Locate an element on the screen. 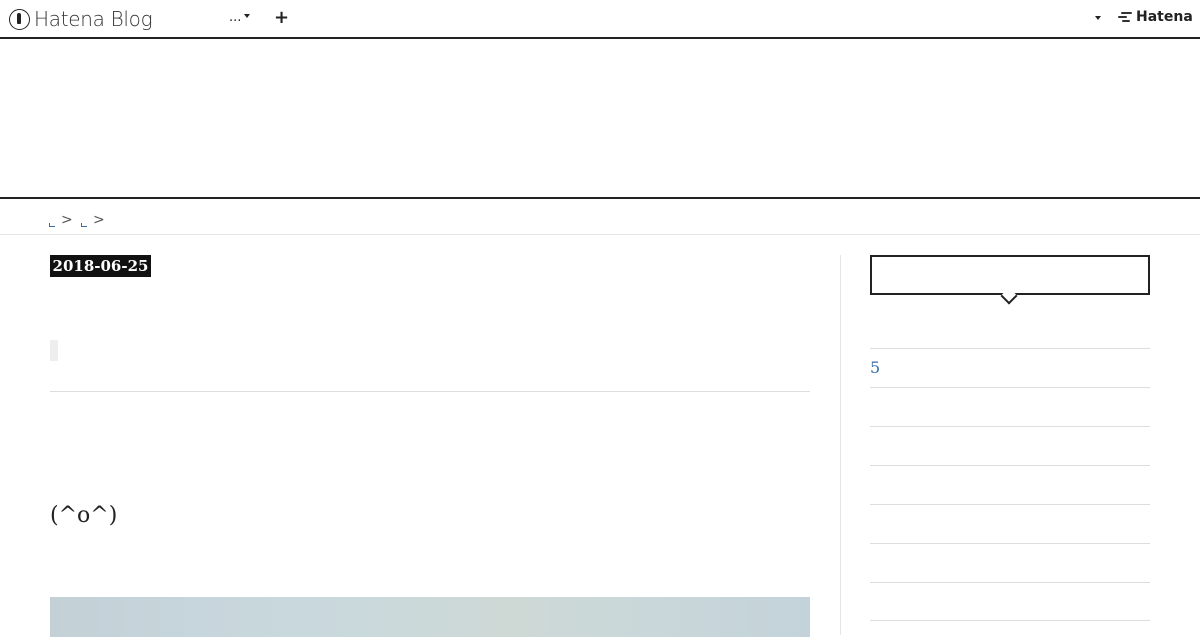 The width and height of the screenshot is (1200, 637). sidebar-list: 5 is located at coordinates (1010, 484).